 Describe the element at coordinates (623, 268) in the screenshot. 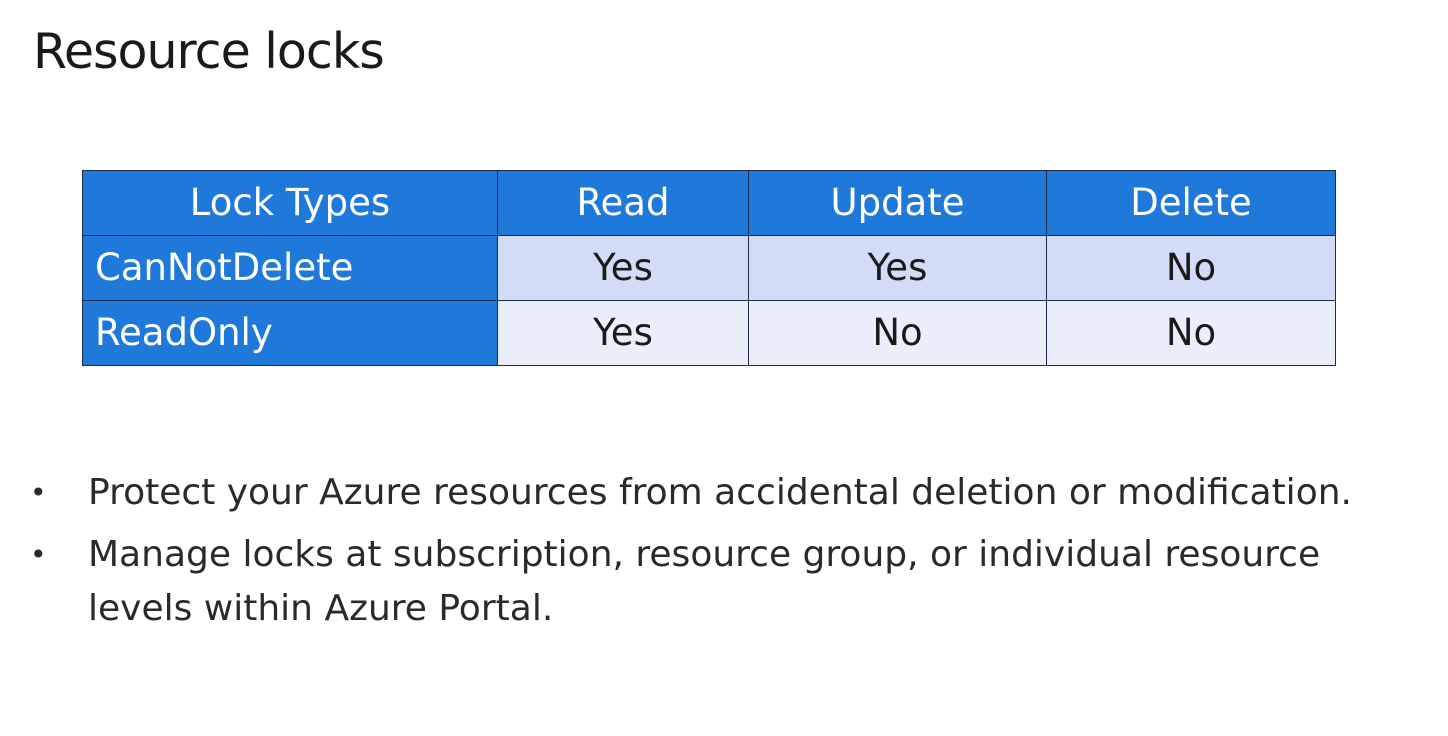

I see `cell-cannotdelete-read: Yes` at that location.